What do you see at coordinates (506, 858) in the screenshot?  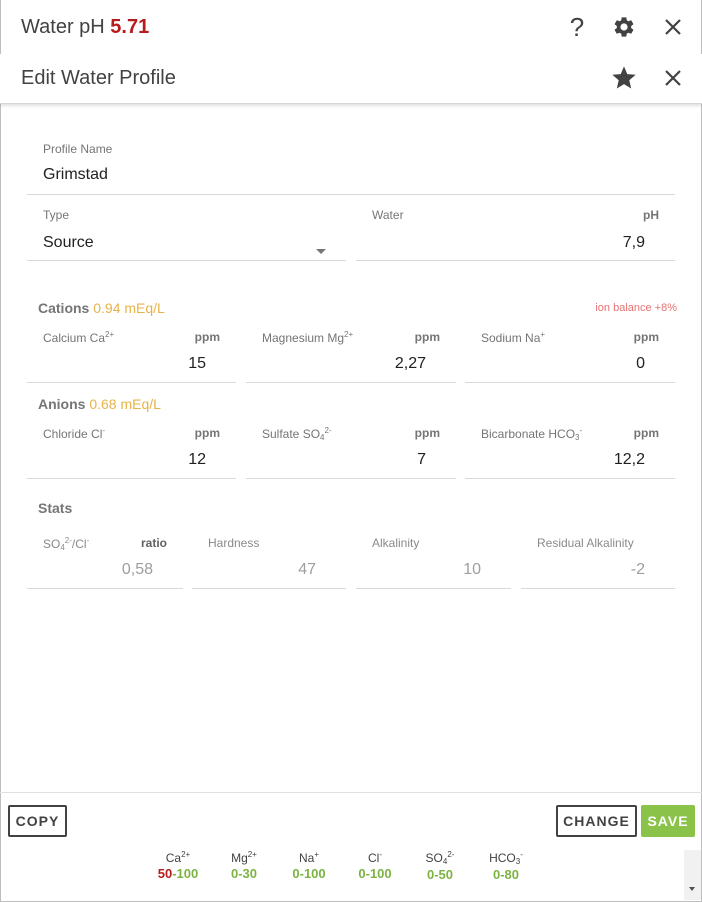 I see `range-ion-label: HCO3-` at bounding box center [506, 858].